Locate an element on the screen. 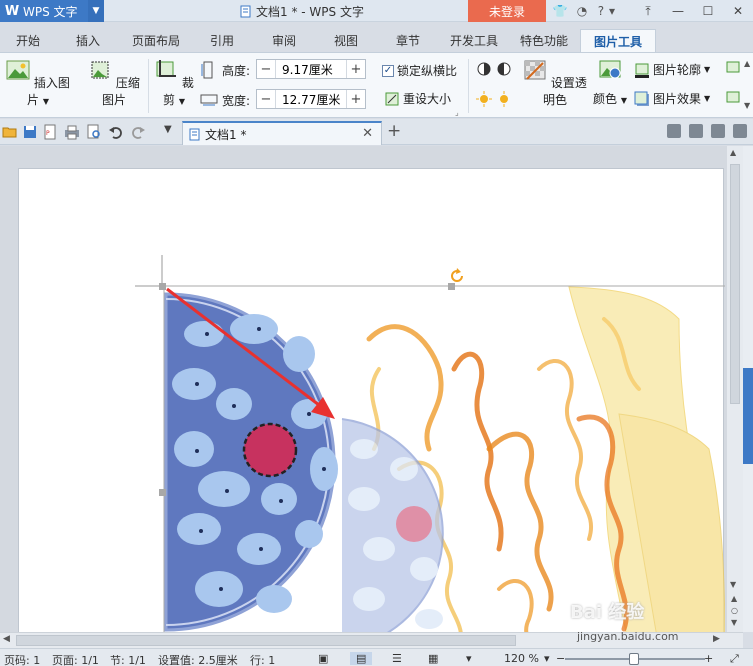 This screenshot has width=753, height=666. open-icon is located at coordinates (10, 132).